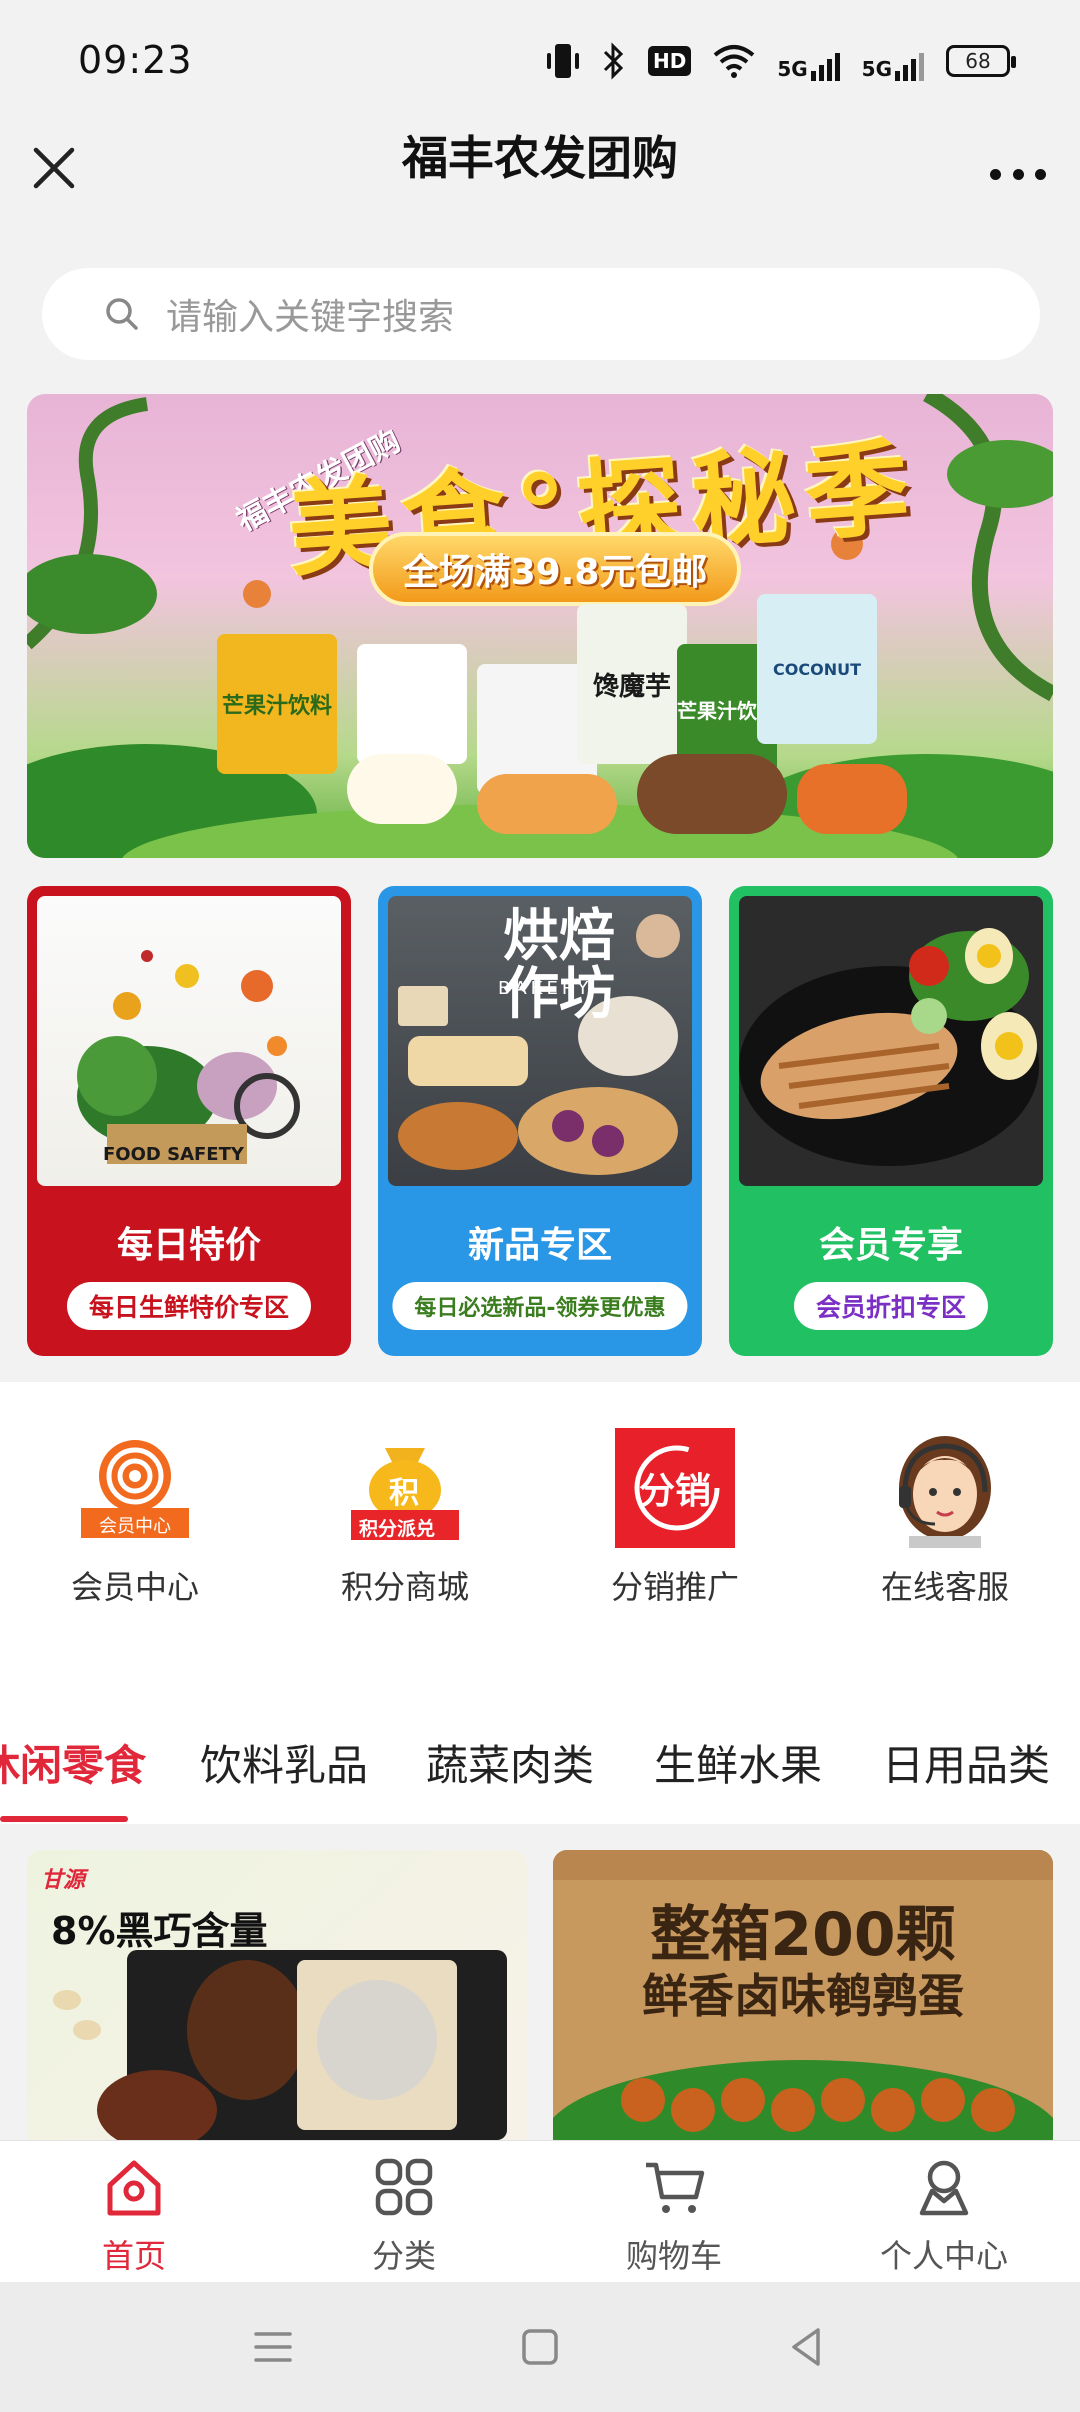  I want to click on shortcut-label: 在线客服, so click(944, 1587).